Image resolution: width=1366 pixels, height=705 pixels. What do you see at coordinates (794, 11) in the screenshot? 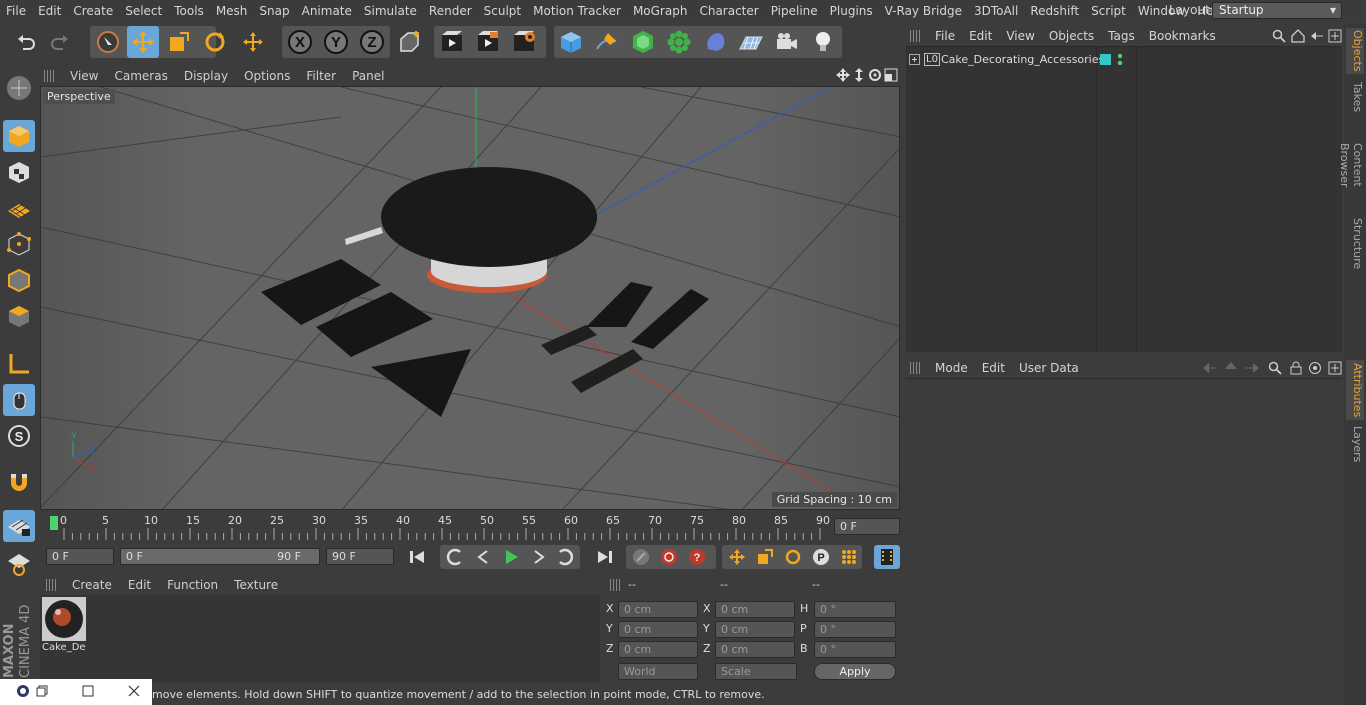
I see `menu-pipeline: Pipeline` at bounding box center [794, 11].